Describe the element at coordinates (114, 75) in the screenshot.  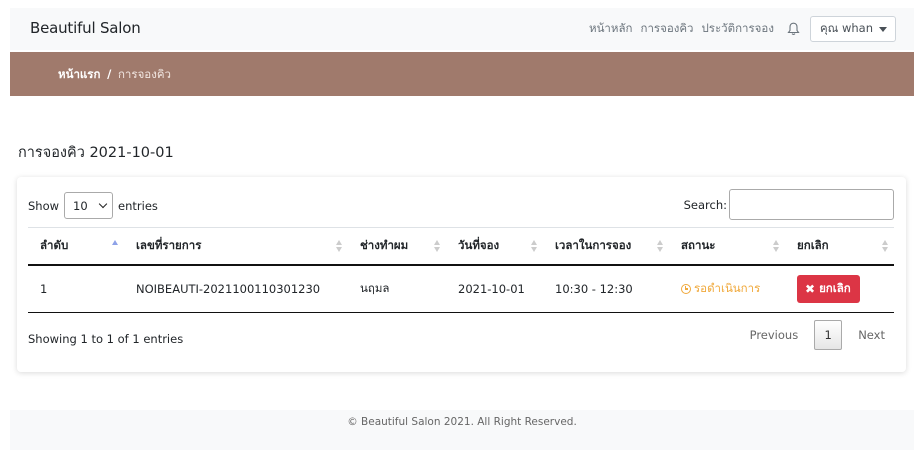
I see `breadcrumb: หน้าแรก / การจองคิว` at that location.